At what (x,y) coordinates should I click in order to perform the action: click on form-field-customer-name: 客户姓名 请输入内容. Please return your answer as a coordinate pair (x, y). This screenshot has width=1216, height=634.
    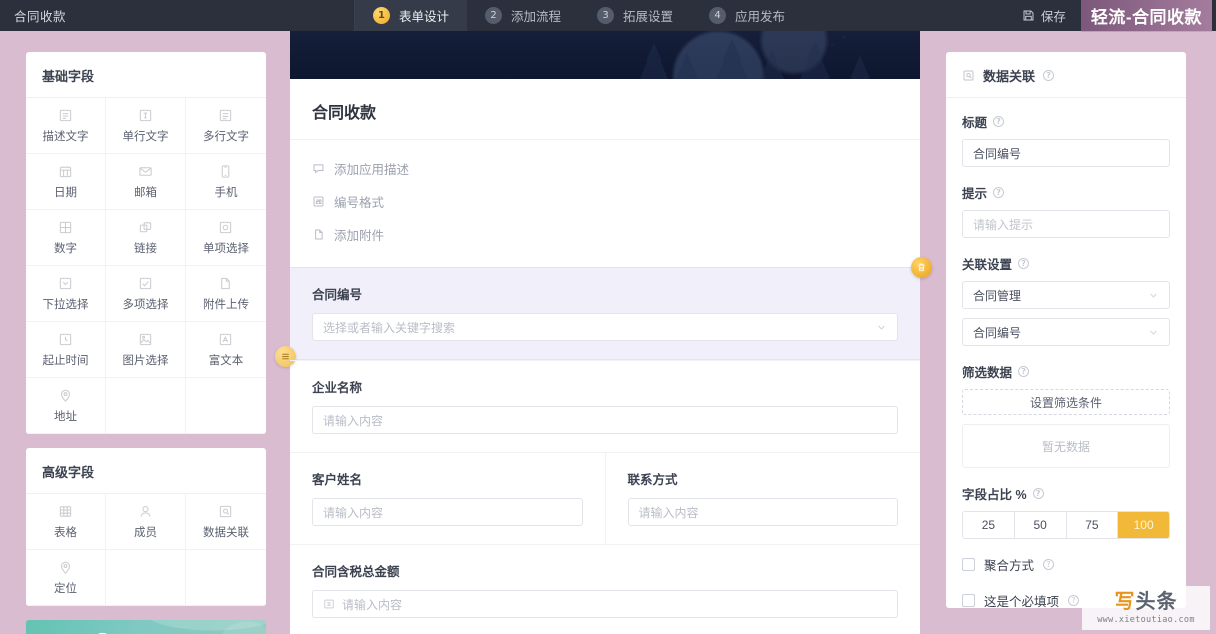
    Looking at the image, I should click on (448, 498).